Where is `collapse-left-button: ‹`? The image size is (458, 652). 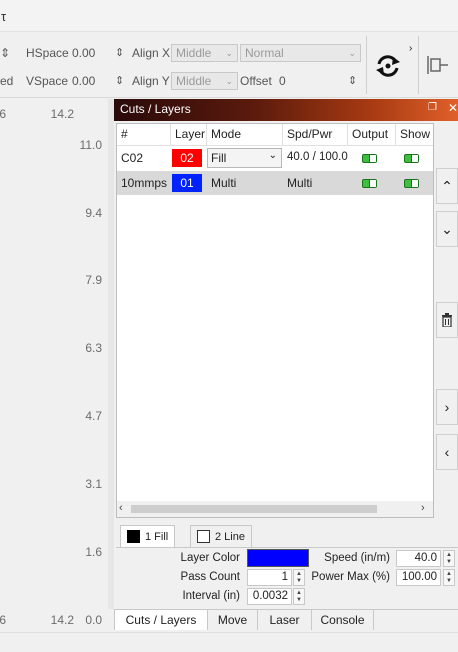 collapse-left-button: ‹ is located at coordinates (447, 452).